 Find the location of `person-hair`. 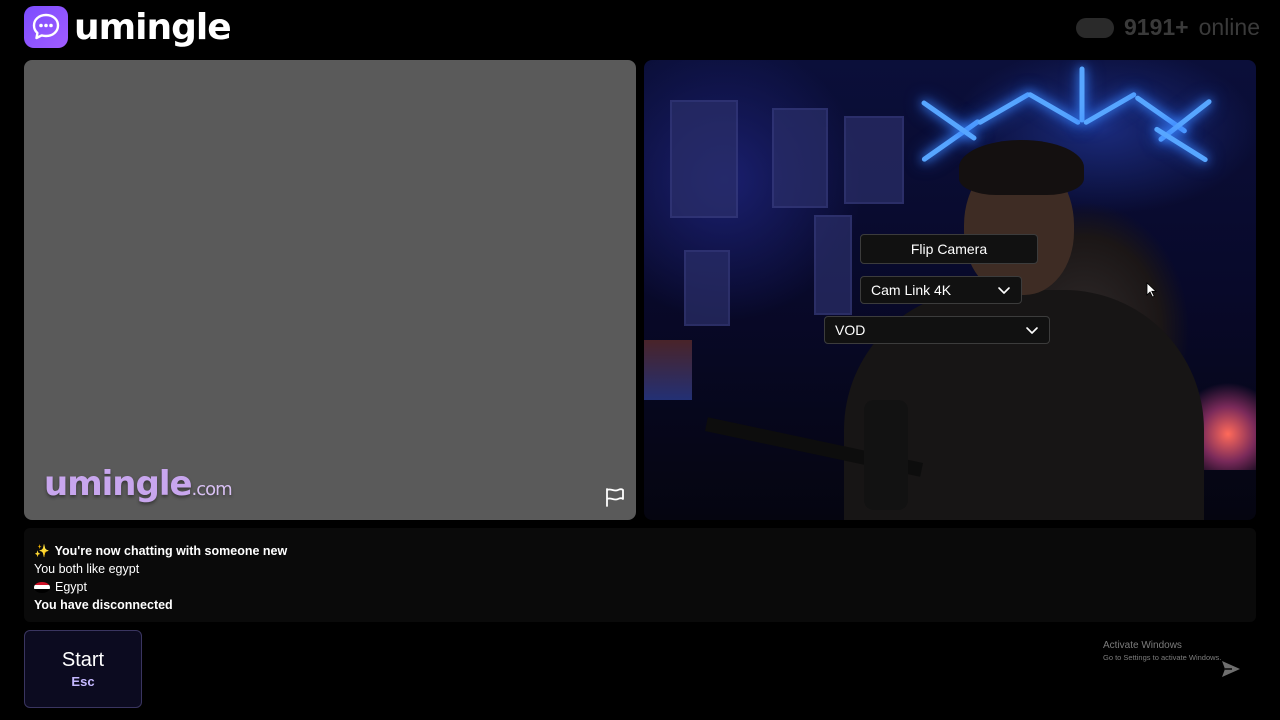

person-hair is located at coordinates (1021, 167).